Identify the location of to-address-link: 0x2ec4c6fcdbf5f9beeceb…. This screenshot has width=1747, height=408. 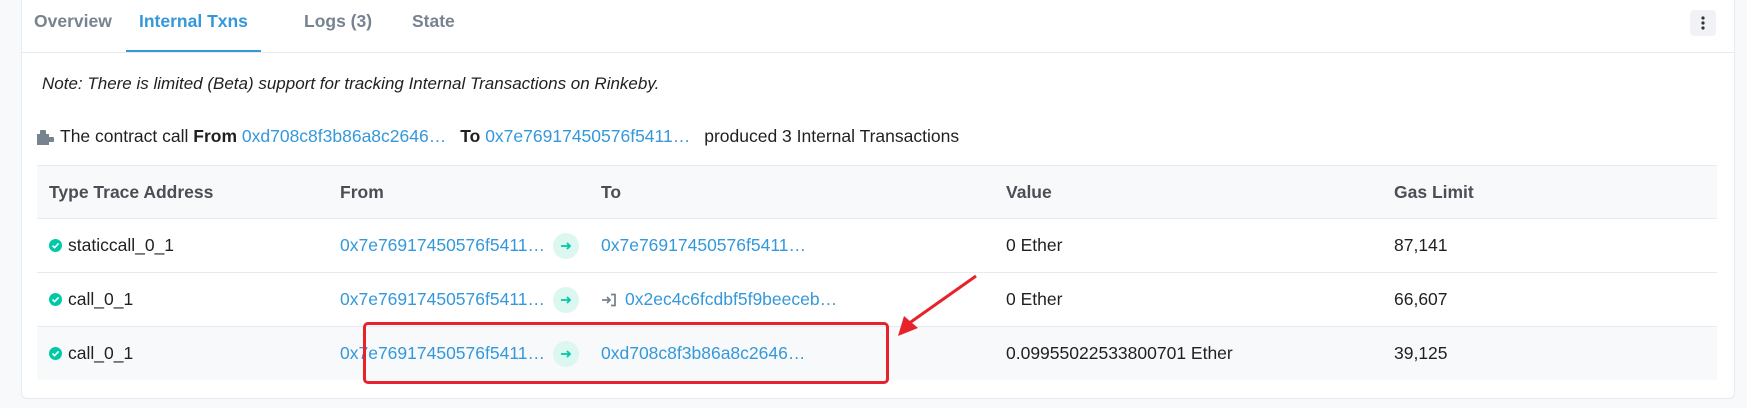
(731, 299).